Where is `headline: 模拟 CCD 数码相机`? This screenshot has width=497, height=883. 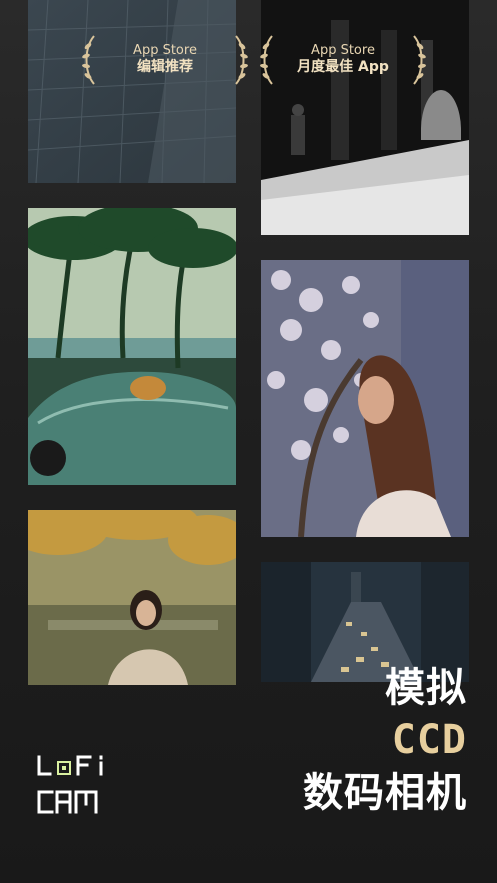
headline: 模拟 CCD 数码相机 is located at coordinates (385, 740).